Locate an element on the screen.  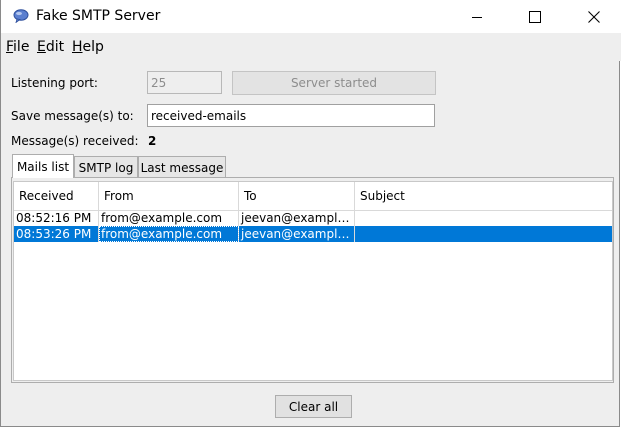
menu-edit-mnemonic: E is located at coordinates (41, 47).